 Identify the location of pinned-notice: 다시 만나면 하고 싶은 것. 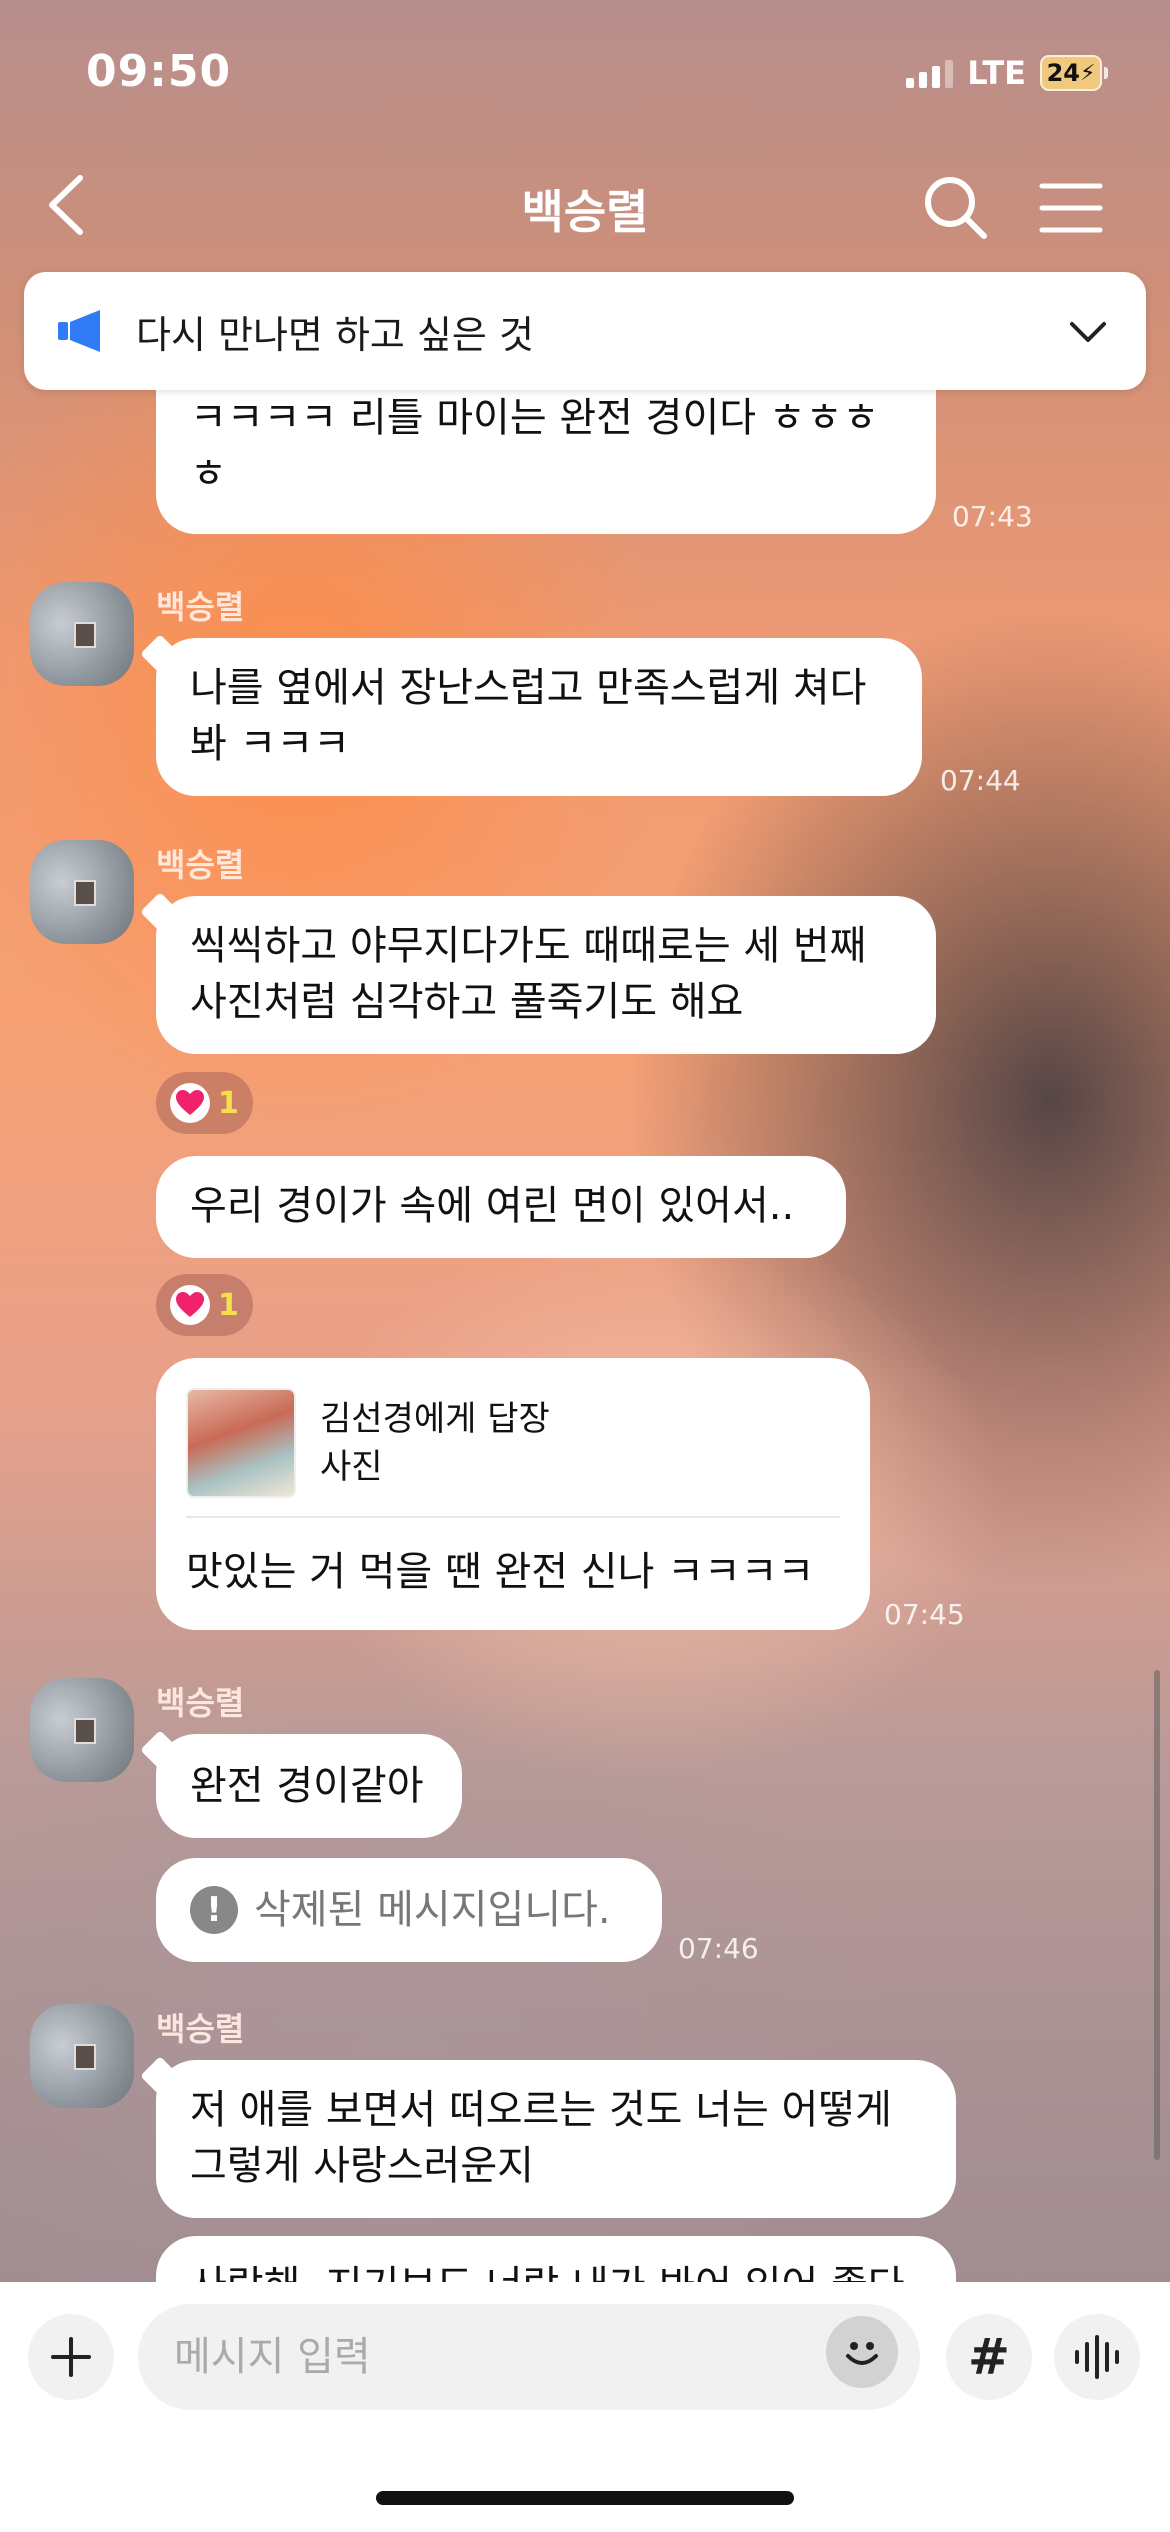
(585, 331).